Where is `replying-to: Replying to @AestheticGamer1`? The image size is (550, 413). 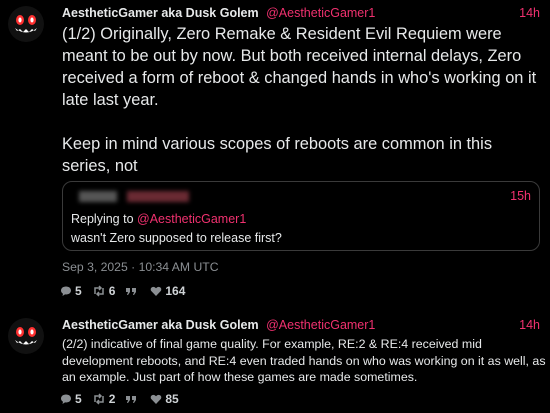 replying-to: Replying to @AestheticGamer1 is located at coordinates (158, 219).